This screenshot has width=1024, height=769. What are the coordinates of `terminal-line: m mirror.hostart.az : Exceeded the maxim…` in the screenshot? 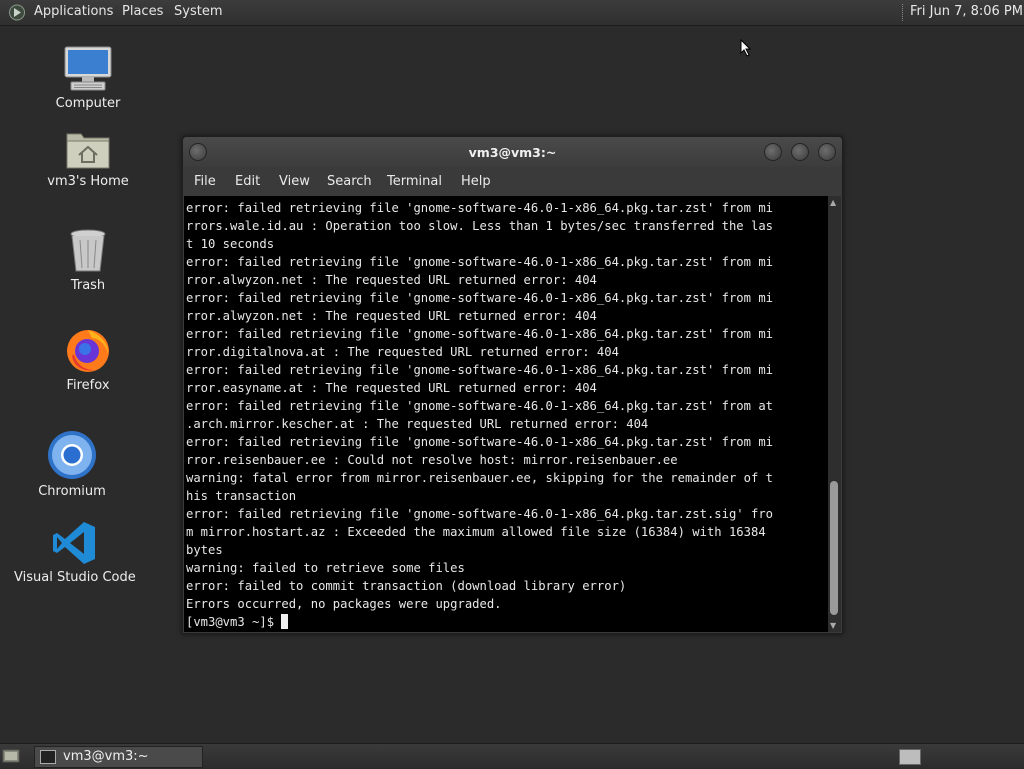 It's located at (476, 532).